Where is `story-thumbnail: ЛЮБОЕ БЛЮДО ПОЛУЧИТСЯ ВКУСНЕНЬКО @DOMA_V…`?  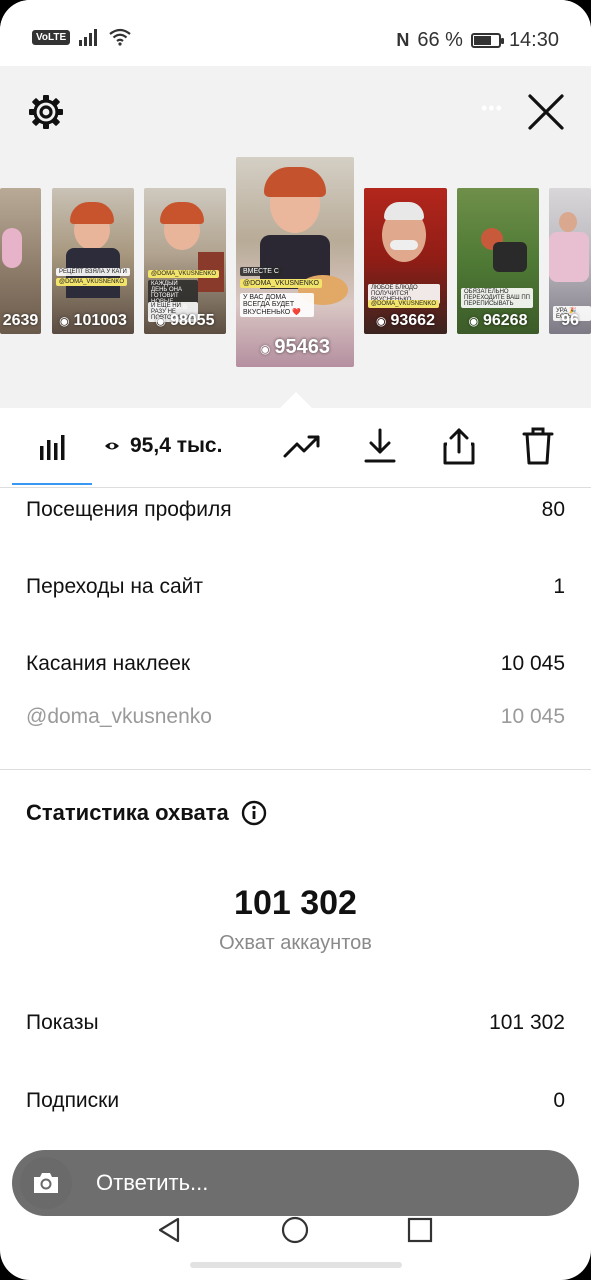 story-thumbnail: ЛЮБОЕ БЛЮДО ПОЛУЧИТСЯ ВКУСНЕНЬКО @DOMA_V… is located at coordinates (405, 261).